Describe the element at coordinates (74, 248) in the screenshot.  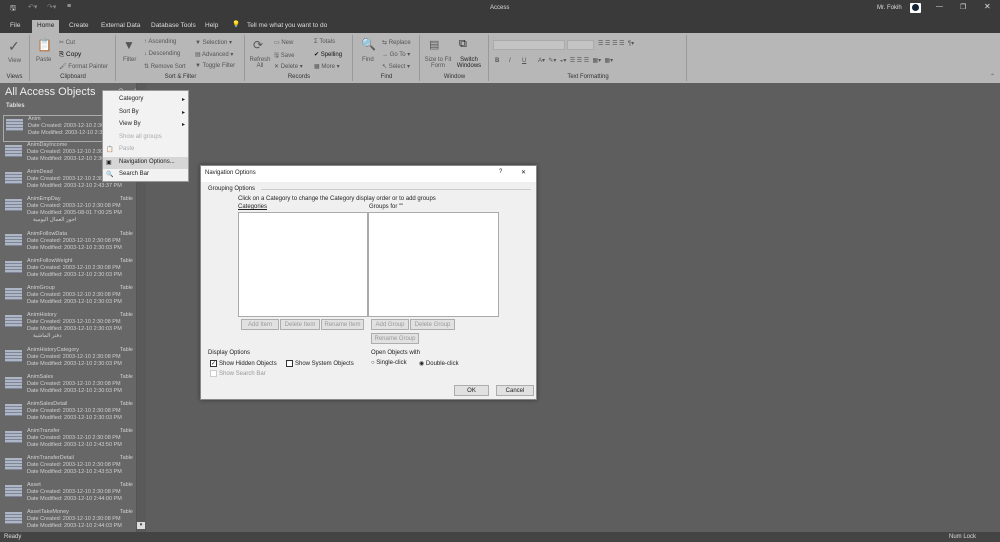
I see `date-modified: Date Modified: 2003-12-10 2:30:03 PM` at that location.